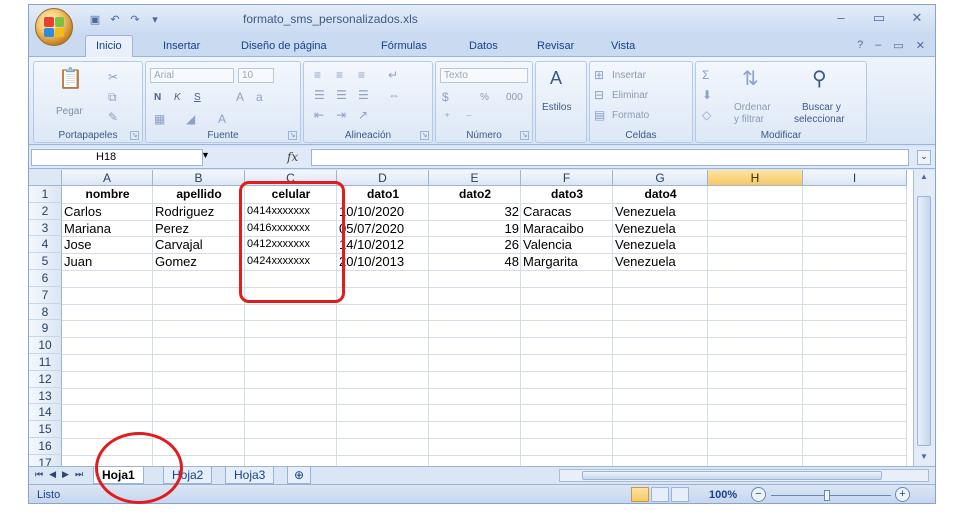 This screenshot has height=518, width=976. Describe the element at coordinates (831, 495) in the screenshot. I see `zoom-slider-track` at that location.